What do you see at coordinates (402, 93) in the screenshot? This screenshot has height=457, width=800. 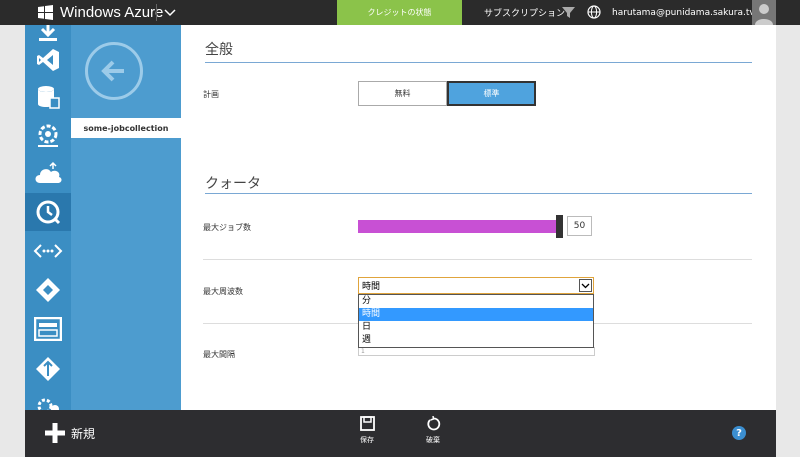 I see `plan-option-free: 無料` at bounding box center [402, 93].